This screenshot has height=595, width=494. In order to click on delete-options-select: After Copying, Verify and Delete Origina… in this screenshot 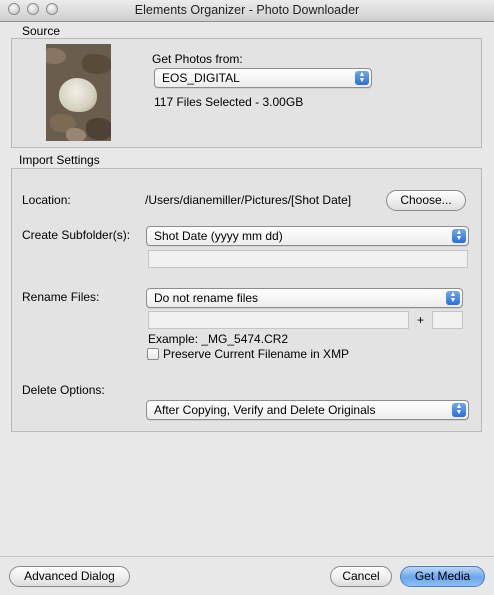, I will do `click(307, 410)`.